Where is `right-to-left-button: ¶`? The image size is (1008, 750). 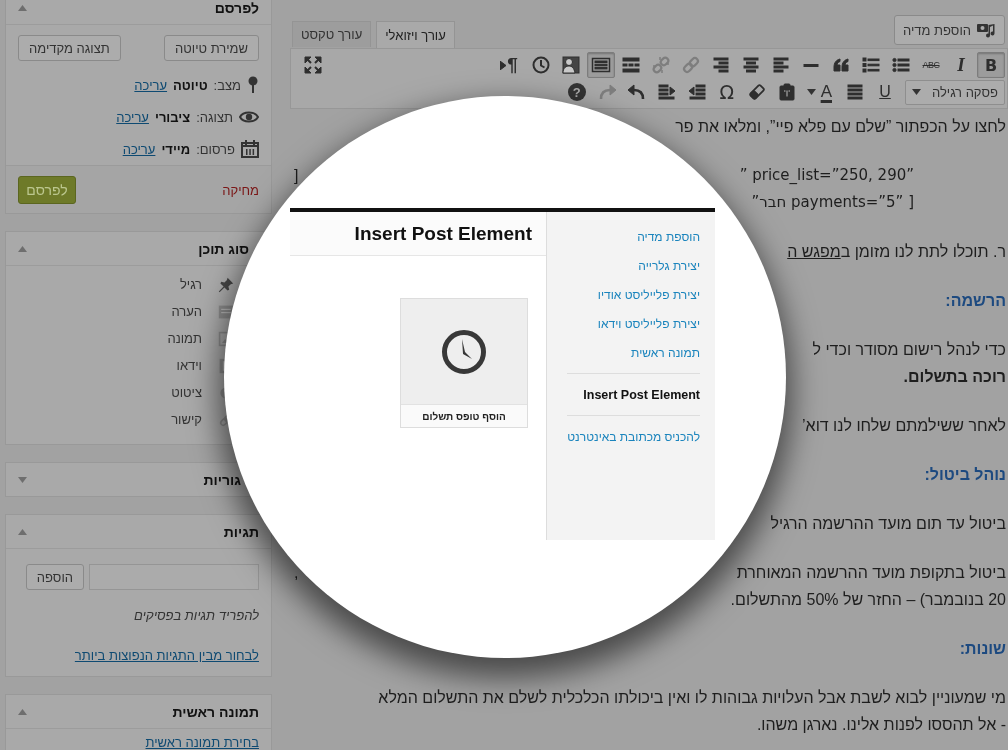
right-to-left-button: ¶ is located at coordinates (509, 65).